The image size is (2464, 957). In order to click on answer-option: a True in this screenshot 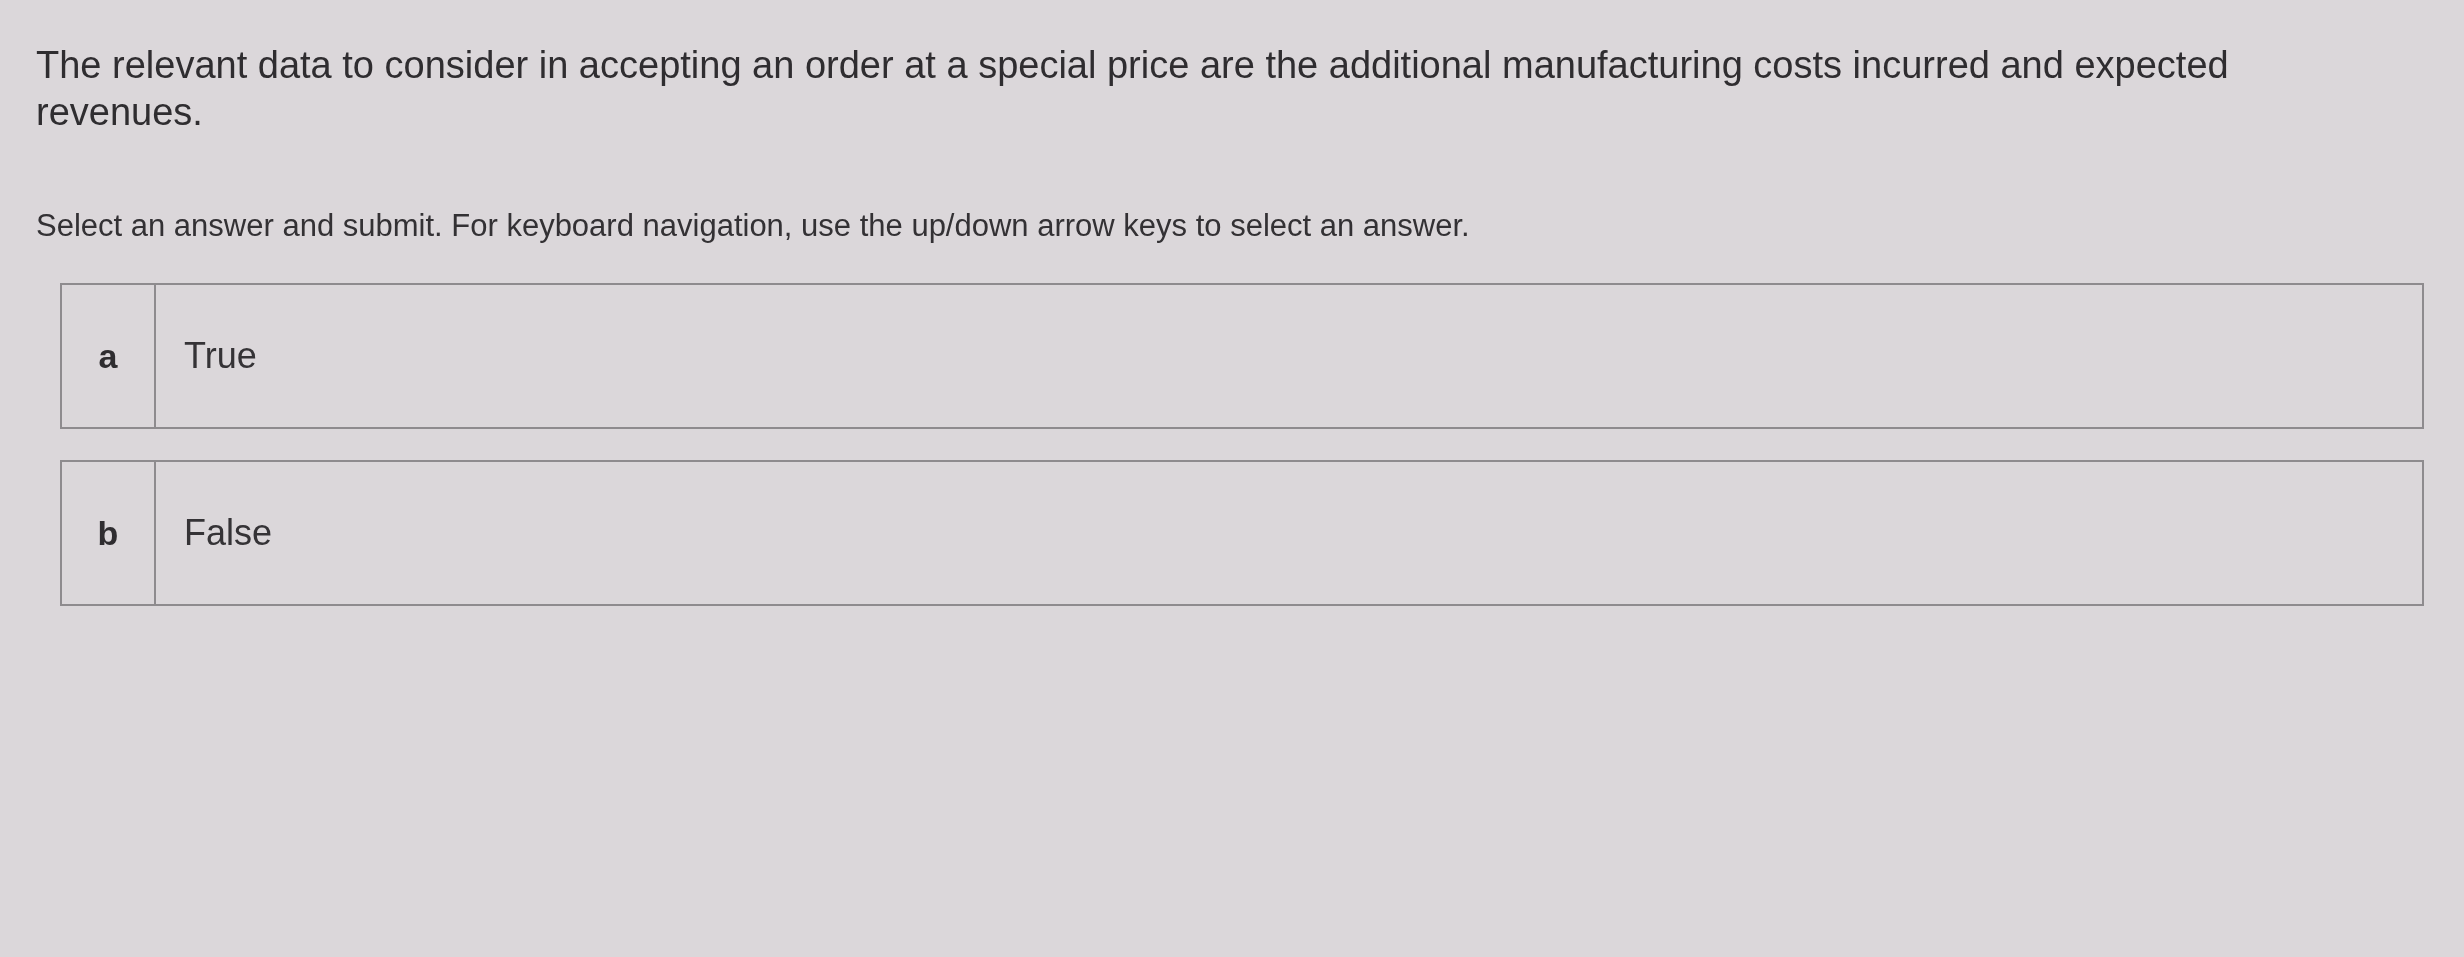, I will do `click(1242, 356)`.